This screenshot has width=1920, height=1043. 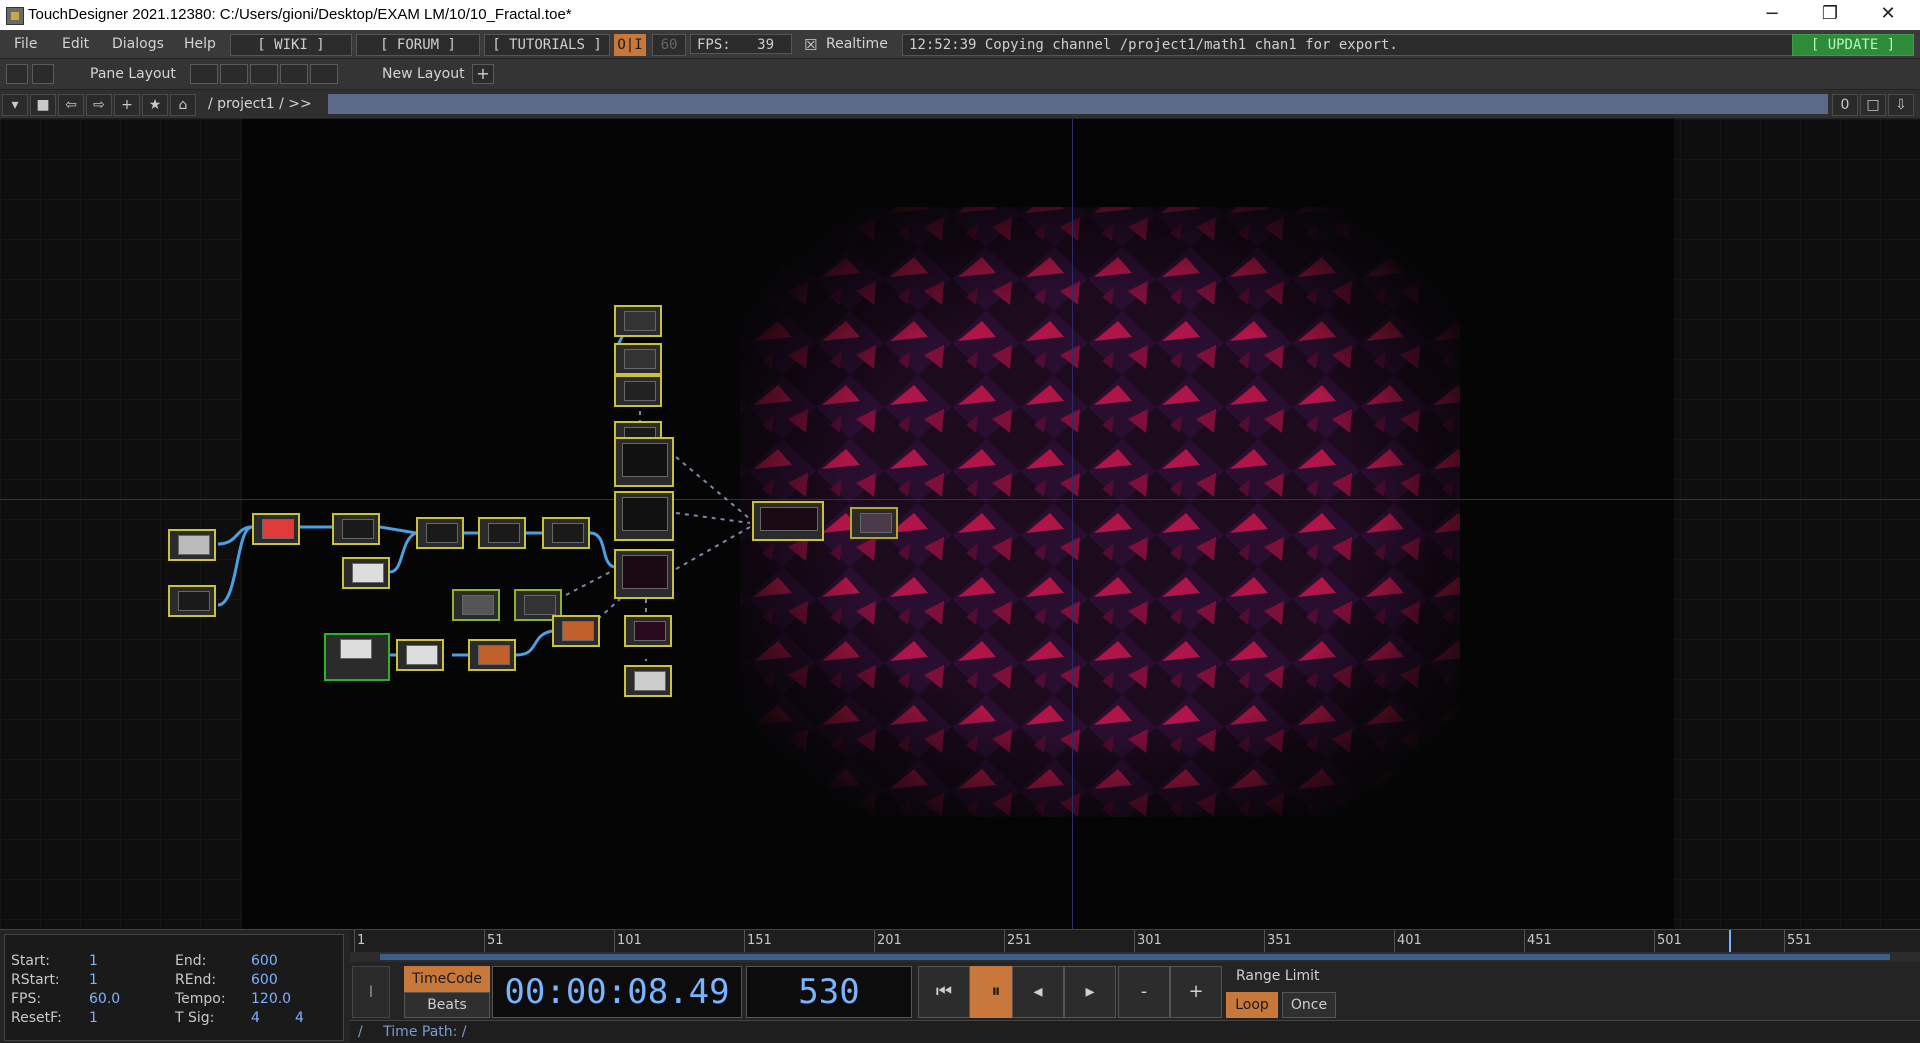 What do you see at coordinates (630, 45) in the screenshot?
I see `oi-toggle: O|I` at bounding box center [630, 45].